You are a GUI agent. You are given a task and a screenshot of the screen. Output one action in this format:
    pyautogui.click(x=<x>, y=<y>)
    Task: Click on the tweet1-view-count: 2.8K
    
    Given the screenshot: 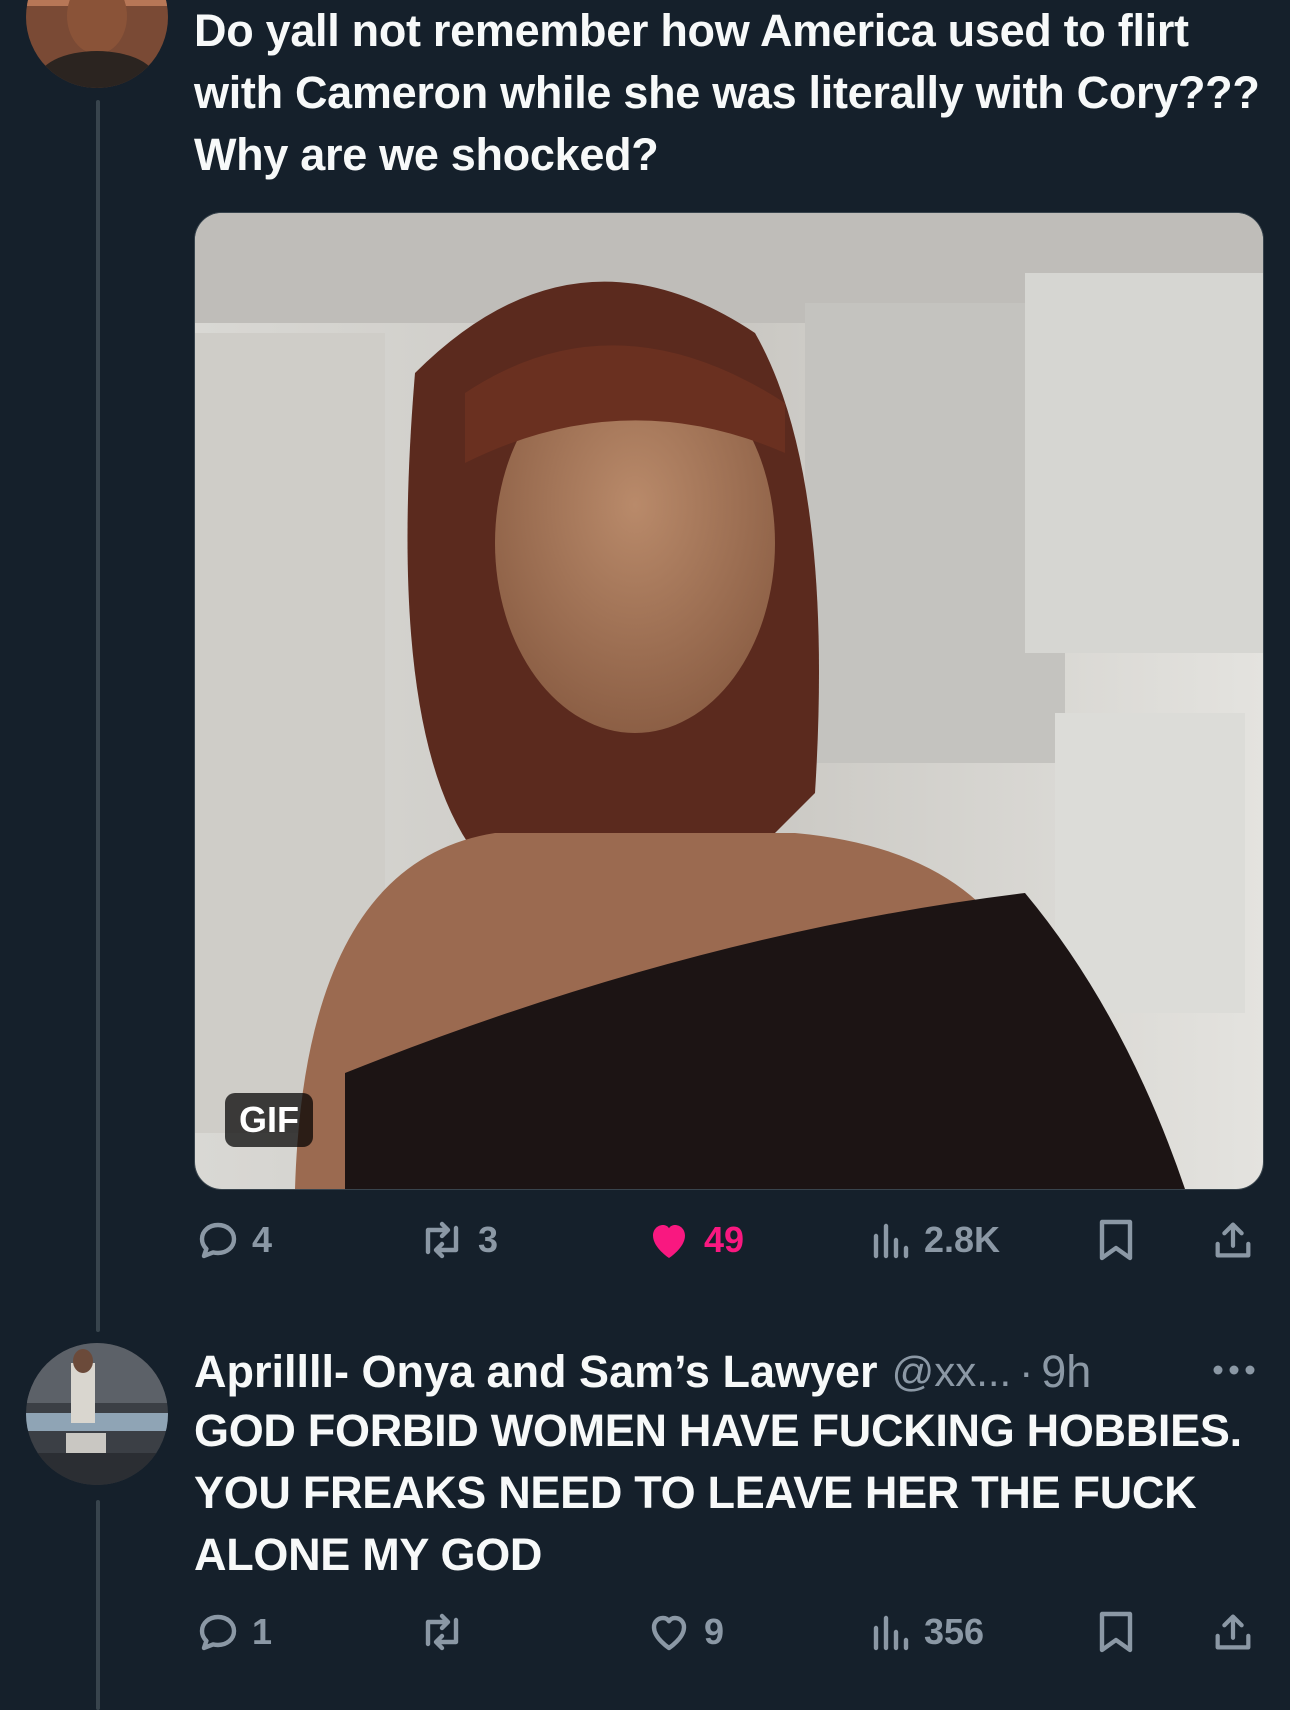 What is the action you would take?
    pyautogui.click(x=962, y=1239)
    